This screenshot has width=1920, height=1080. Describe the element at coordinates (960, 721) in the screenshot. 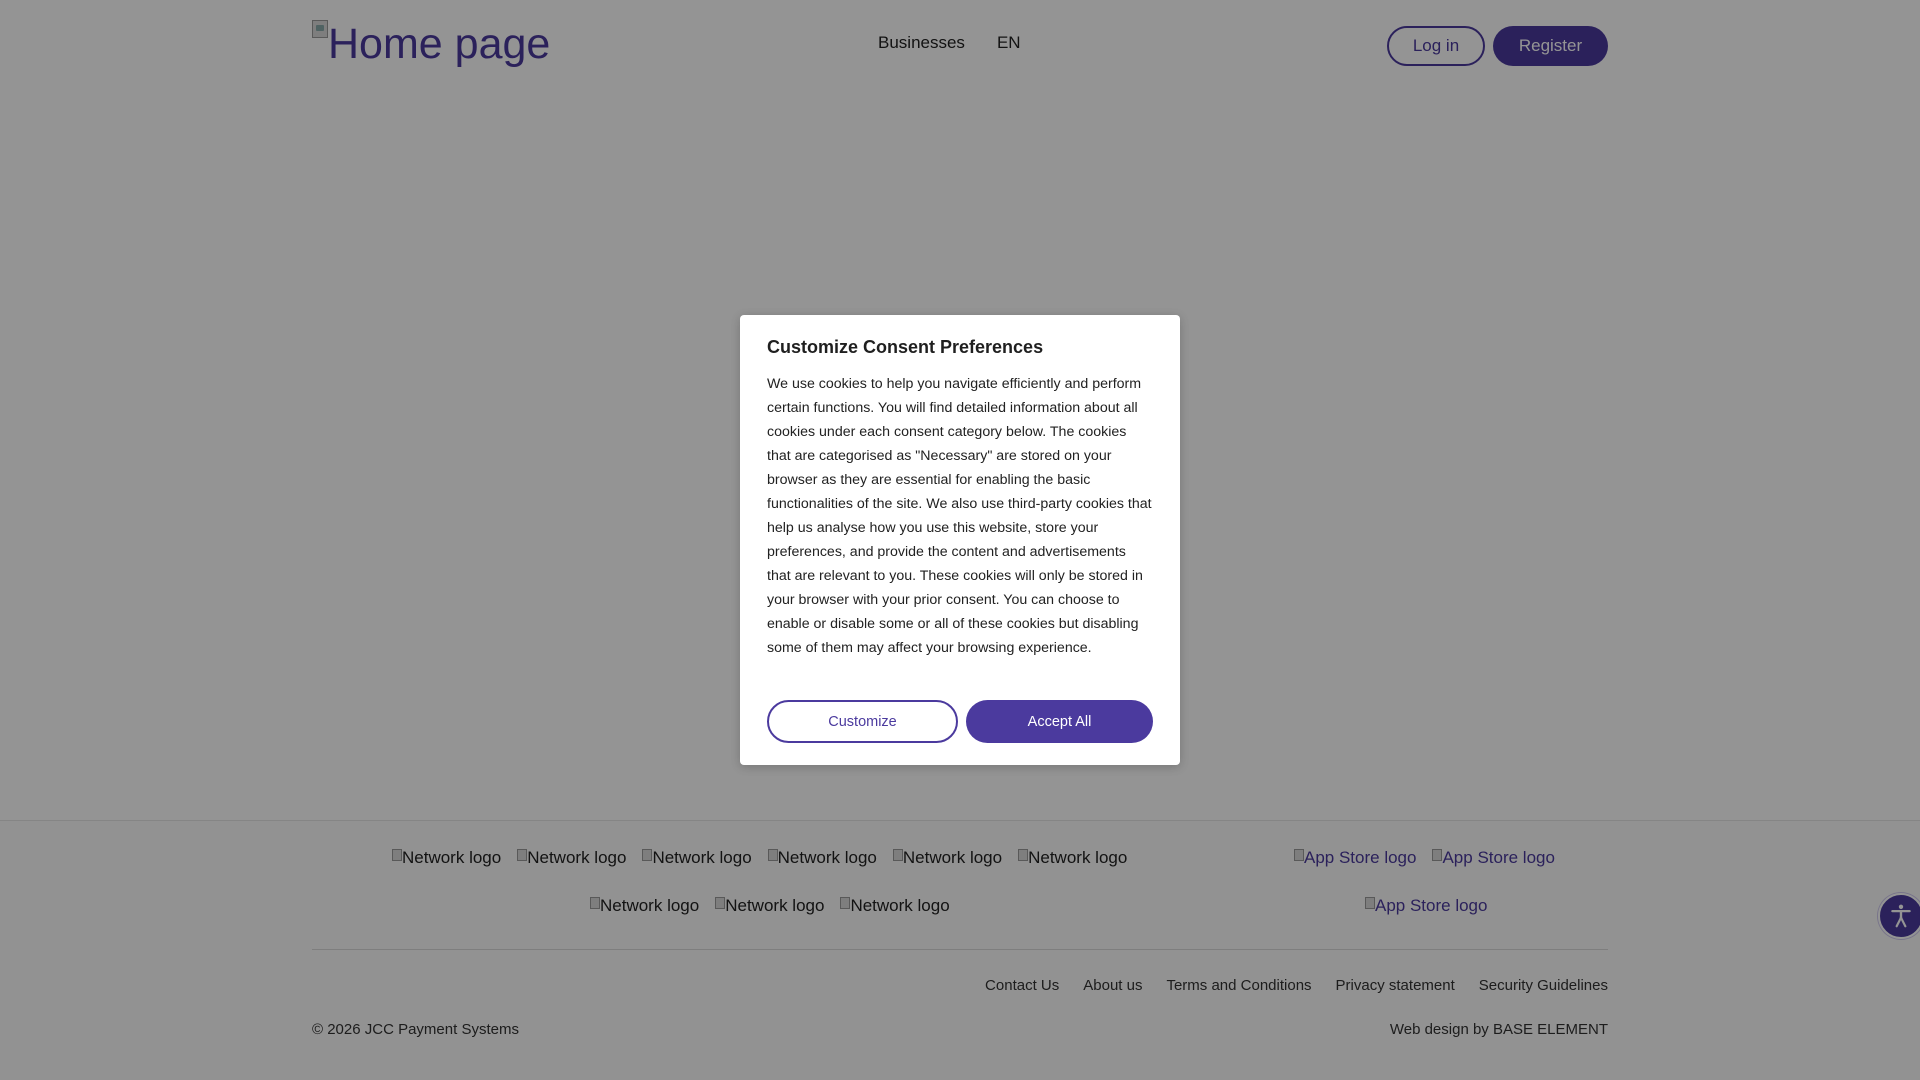

I see `consent-actions: Customize Accept All` at that location.